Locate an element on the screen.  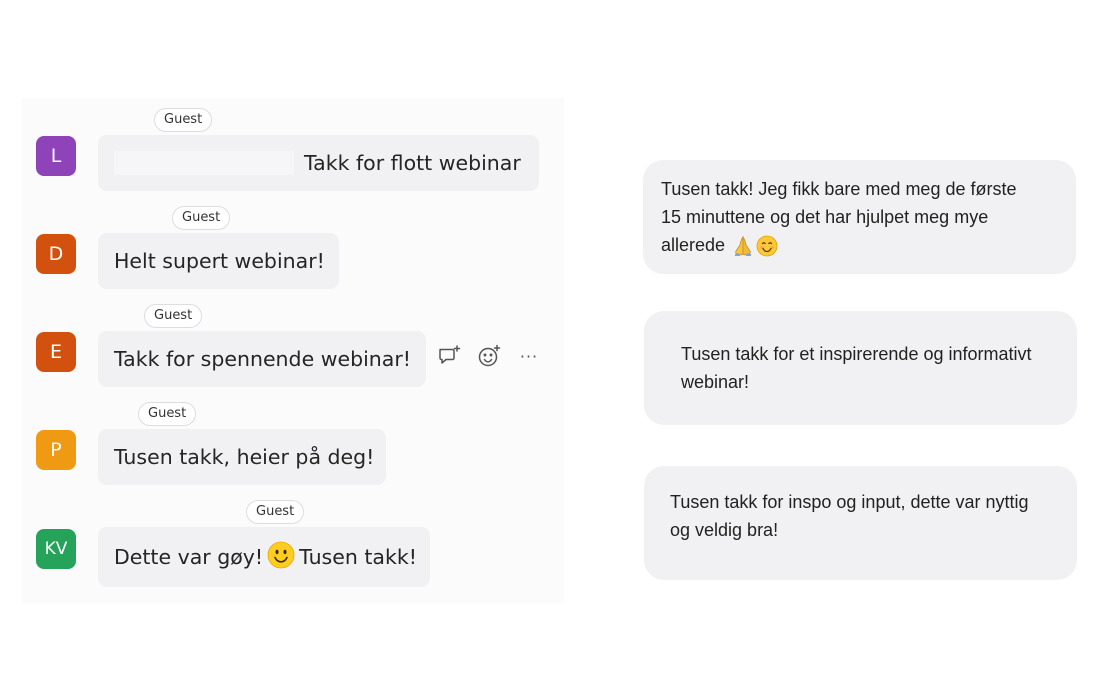
redacted-name is located at coordinates (204, 163).